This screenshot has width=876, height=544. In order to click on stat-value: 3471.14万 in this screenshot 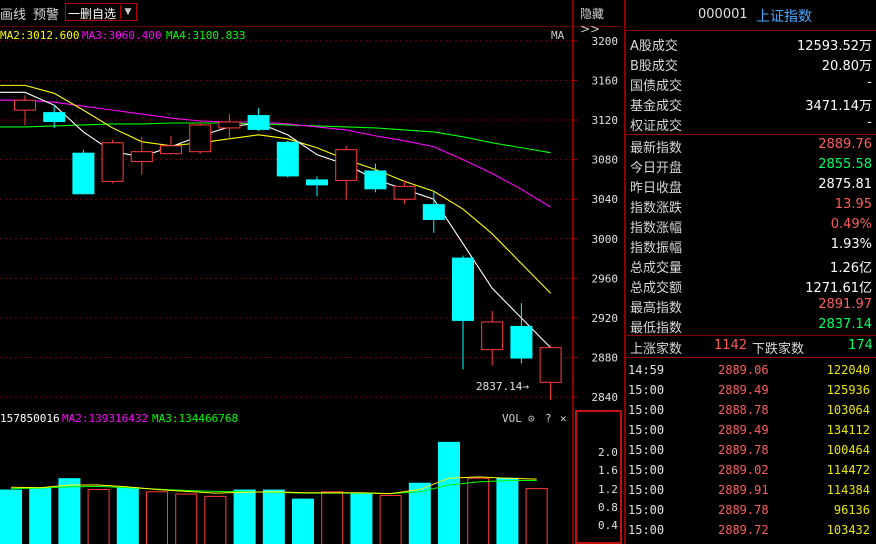, I will do `click(838, 106)`.